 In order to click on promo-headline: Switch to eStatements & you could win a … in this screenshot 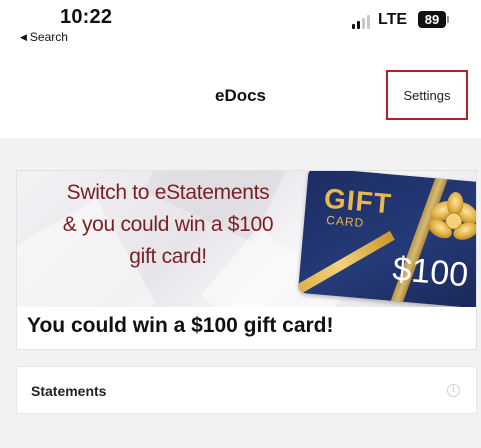, I will do `click(168, 225)`.